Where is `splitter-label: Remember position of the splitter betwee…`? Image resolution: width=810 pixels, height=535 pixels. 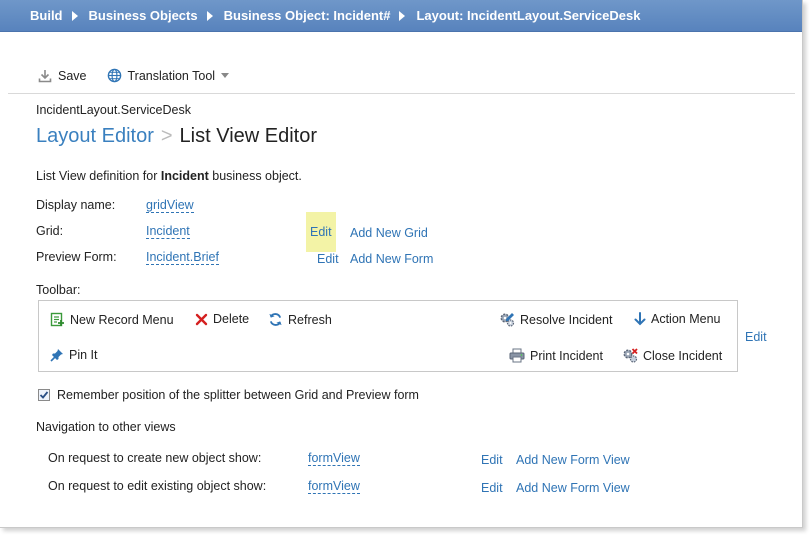 splitter-label: Remember position of the splitter betwee… is located at coordinates (238, 395).